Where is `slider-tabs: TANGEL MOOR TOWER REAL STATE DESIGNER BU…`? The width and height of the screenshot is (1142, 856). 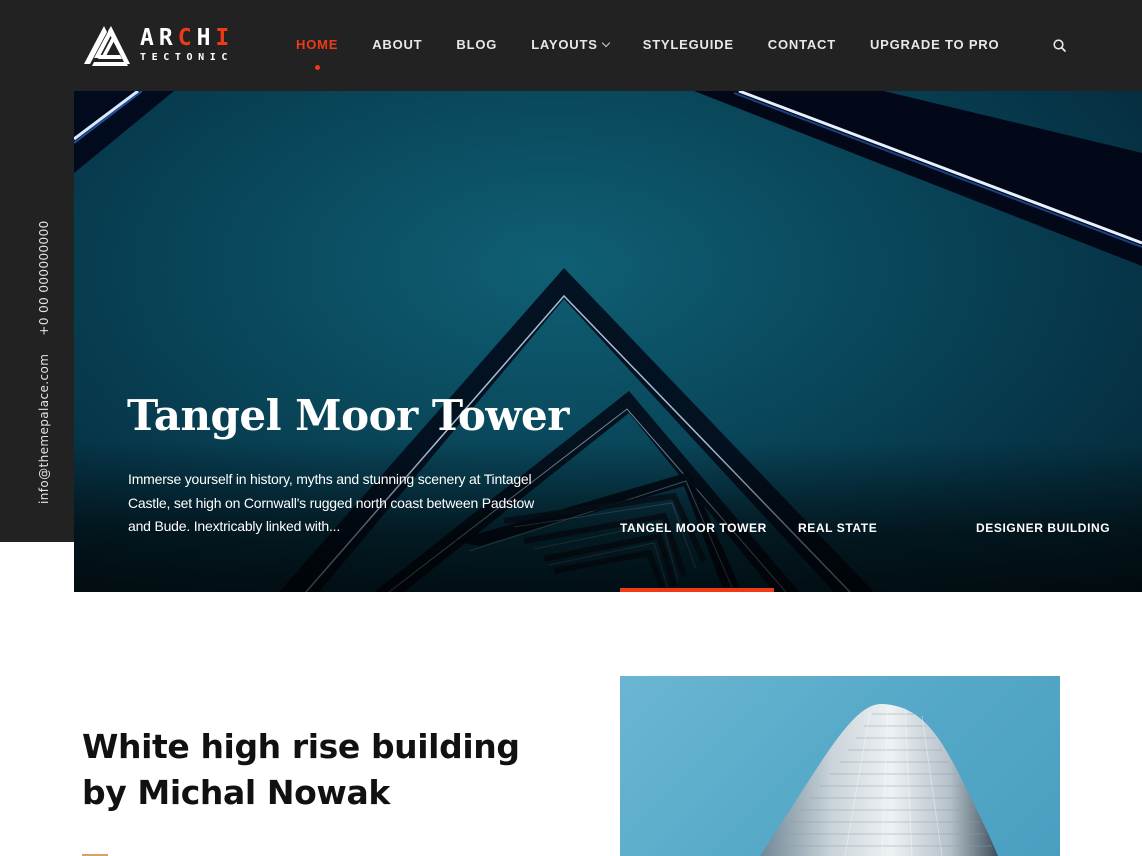 slider-tabs: TANGEL MOOR TOWER REAL STATE DESIGNER BU… is located at coordinates (880, 531).